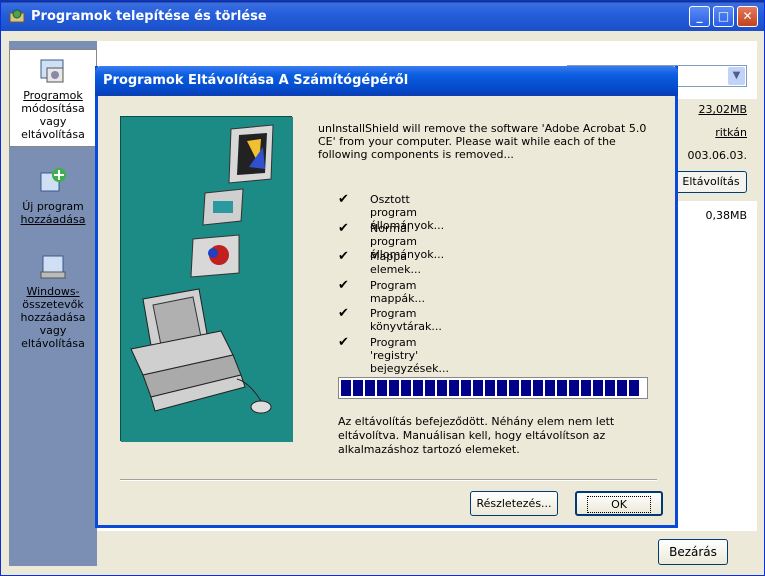  Describe the element at coordinates (53, 343) in the screenshot. I see `sidebar-item-label: eltávolítása` at that location.